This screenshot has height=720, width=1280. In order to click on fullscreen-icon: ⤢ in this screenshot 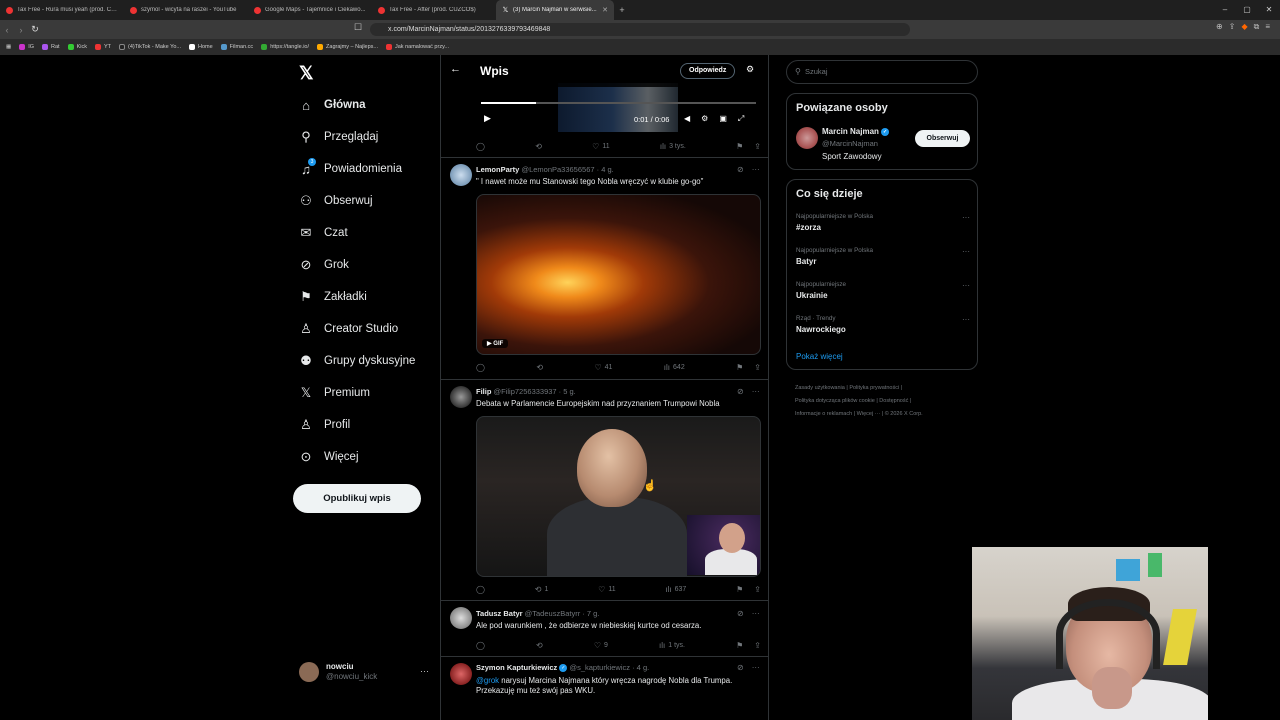, I will do `click(741, 119)`.